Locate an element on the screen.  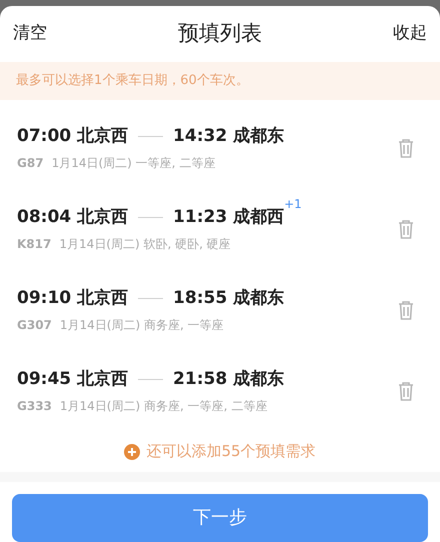
arrival: 21:58 成都东 is located at coordinates (228, 379).